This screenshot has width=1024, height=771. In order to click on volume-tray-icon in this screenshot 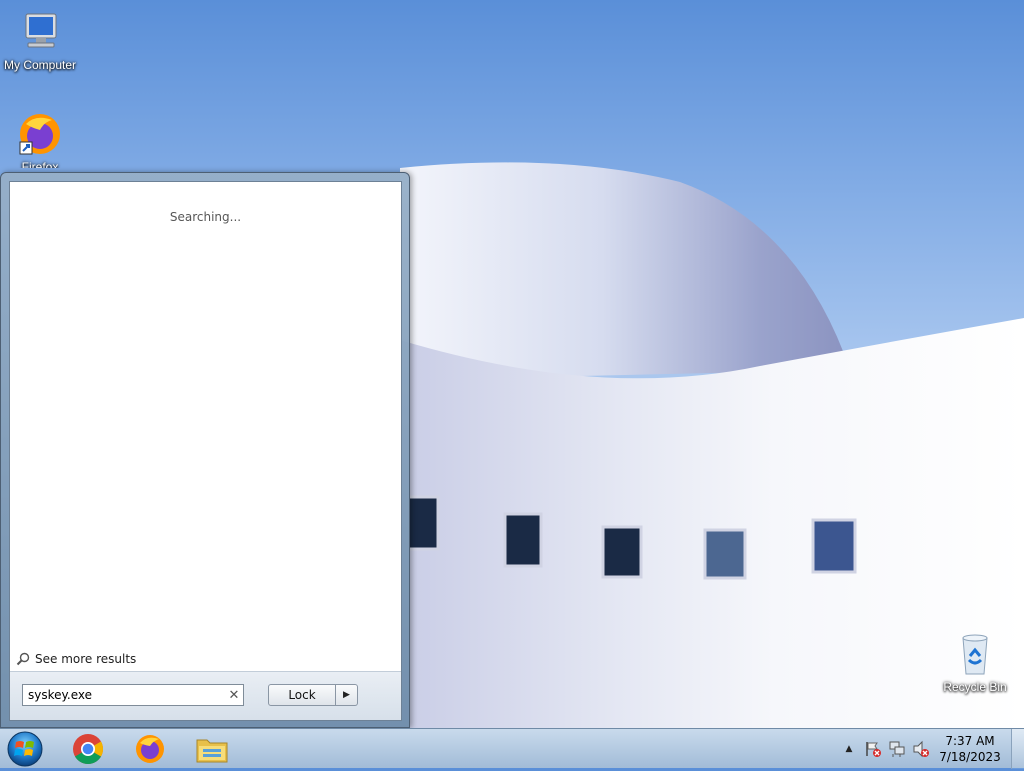, I will do `click(921, 749)`.